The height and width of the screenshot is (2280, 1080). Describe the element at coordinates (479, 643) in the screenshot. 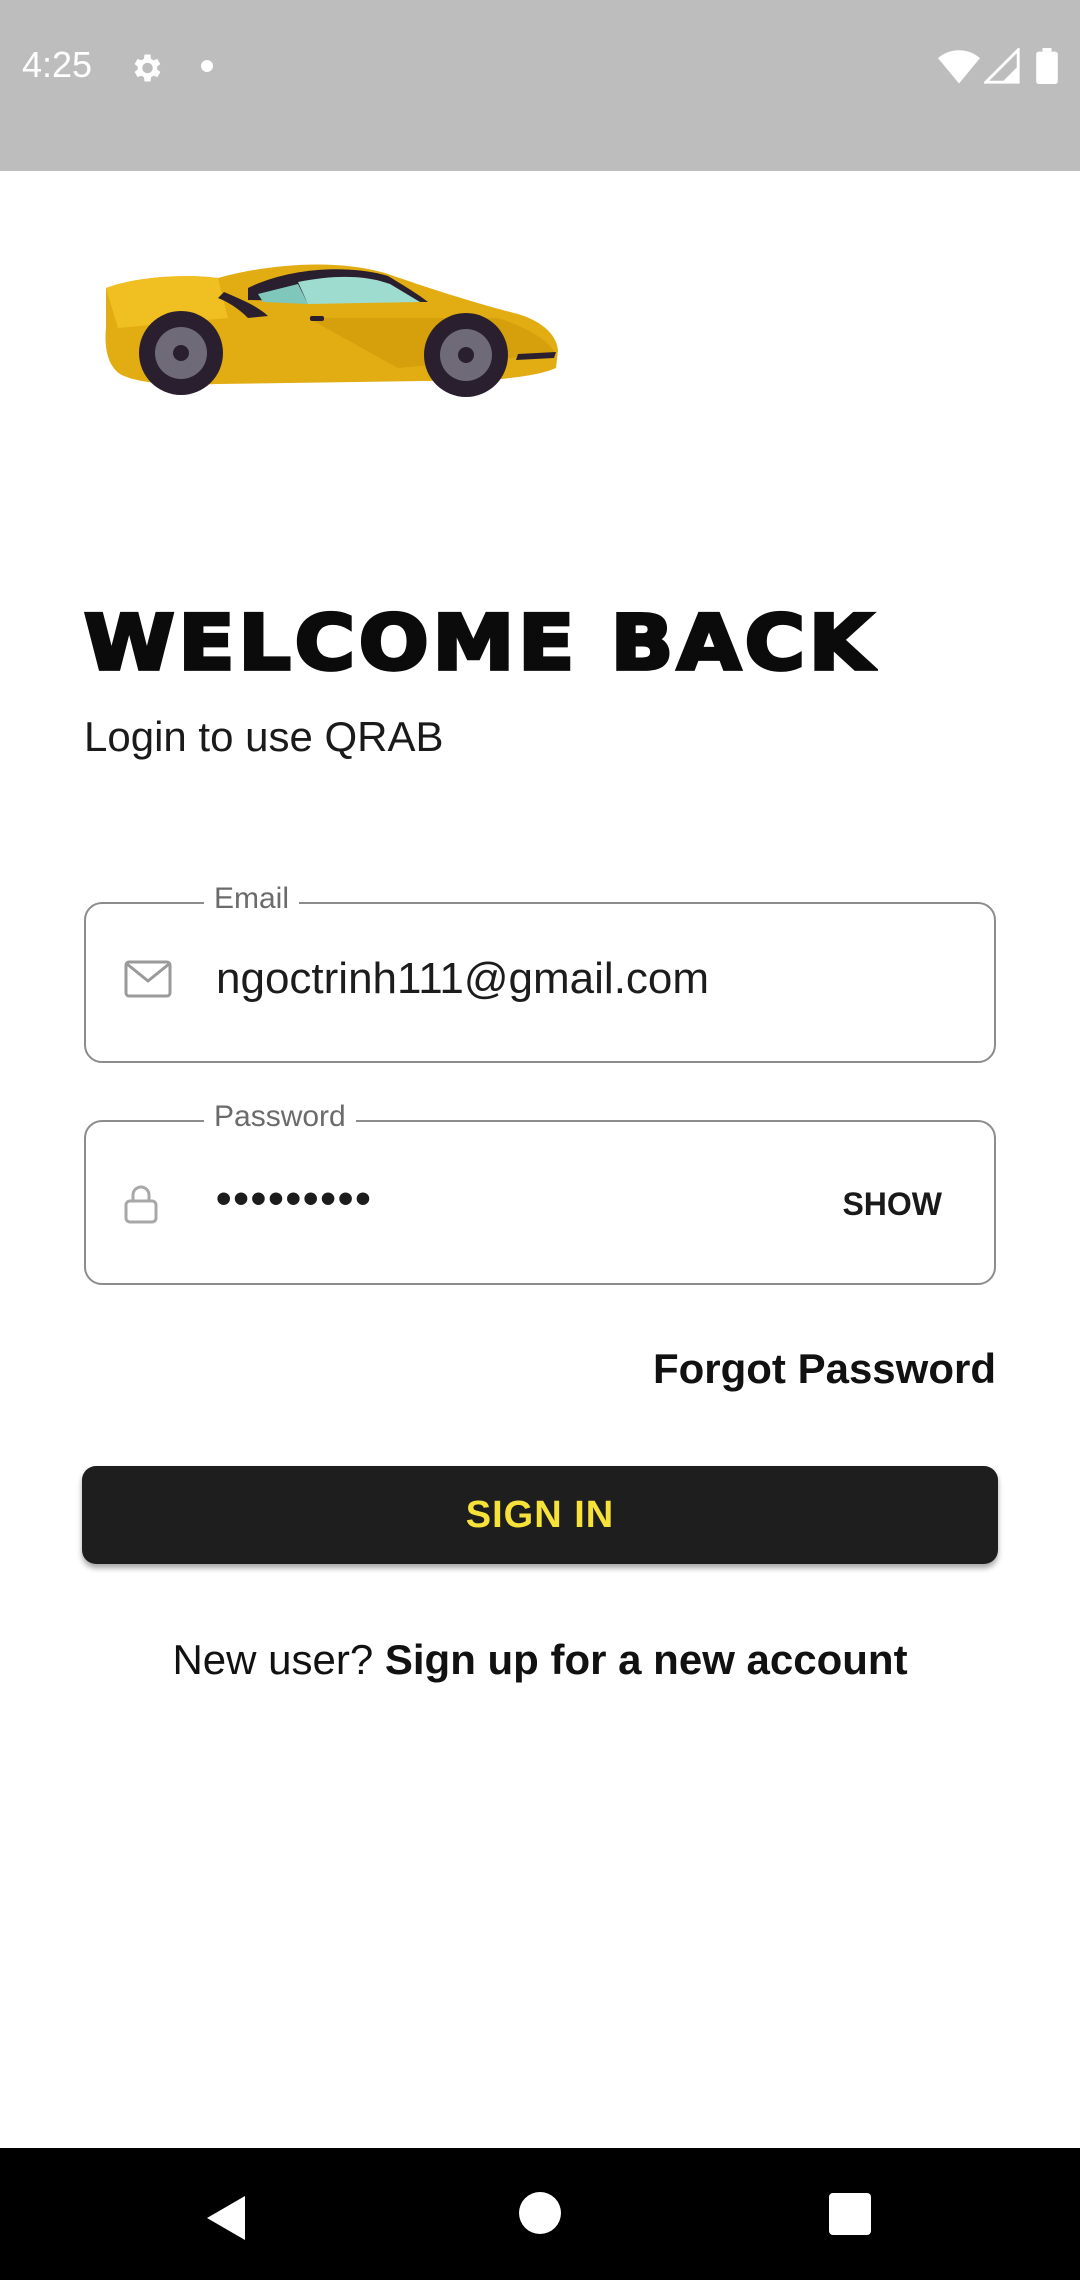

I see `page-title: WELCOME BACK` at that location.